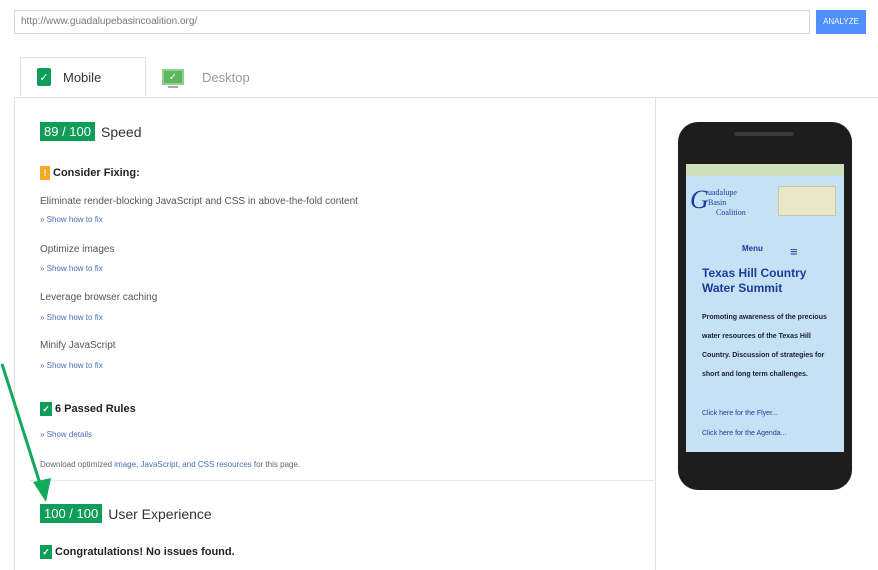 The height and width of the screenshot is (570, 878). What do you see at coordinates (25, 432) in the screenshot?
I see `annotation-arrow-icon` at bounding box center [25, 432].